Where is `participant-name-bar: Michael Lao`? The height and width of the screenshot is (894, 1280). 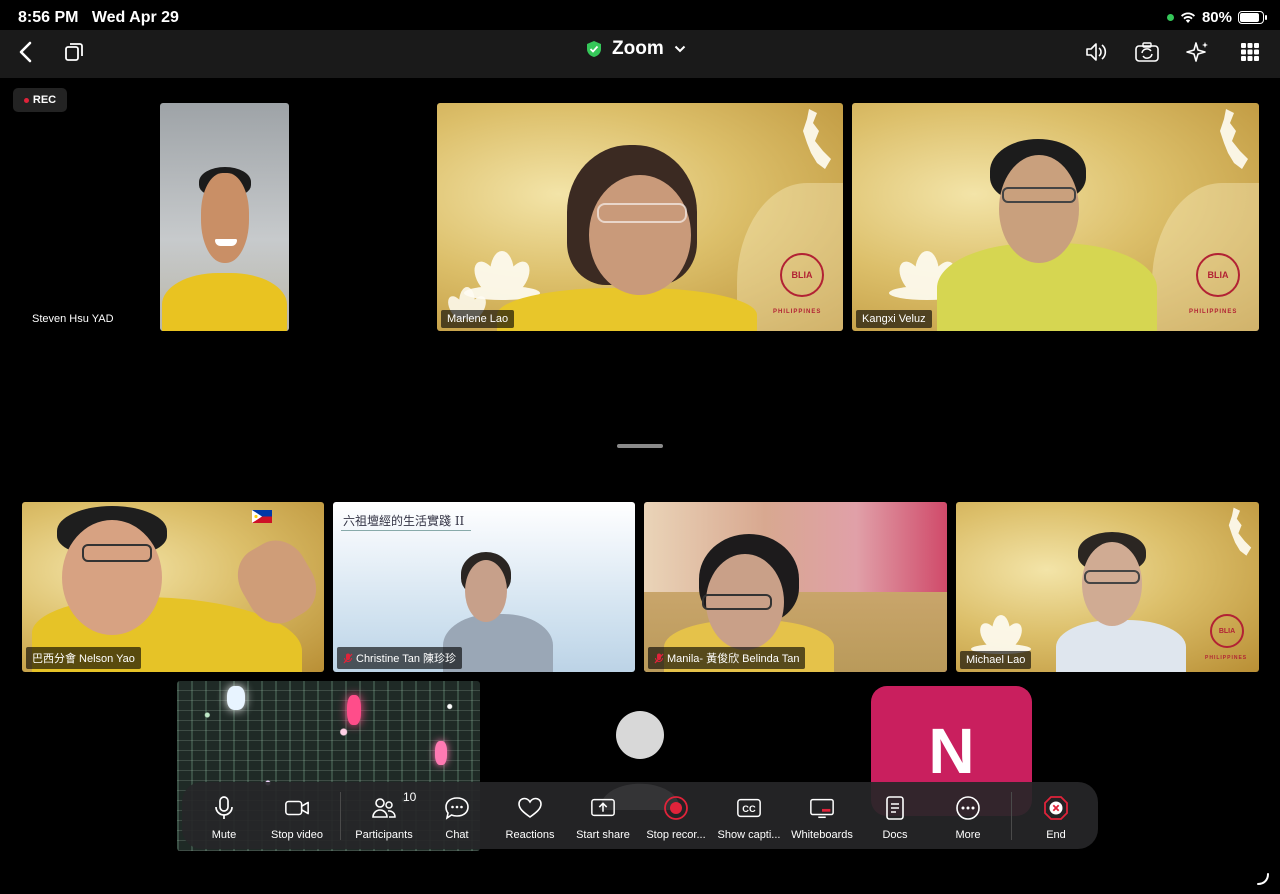
participant-name-bar: Michael Lao is located at coordinates (996, 660).